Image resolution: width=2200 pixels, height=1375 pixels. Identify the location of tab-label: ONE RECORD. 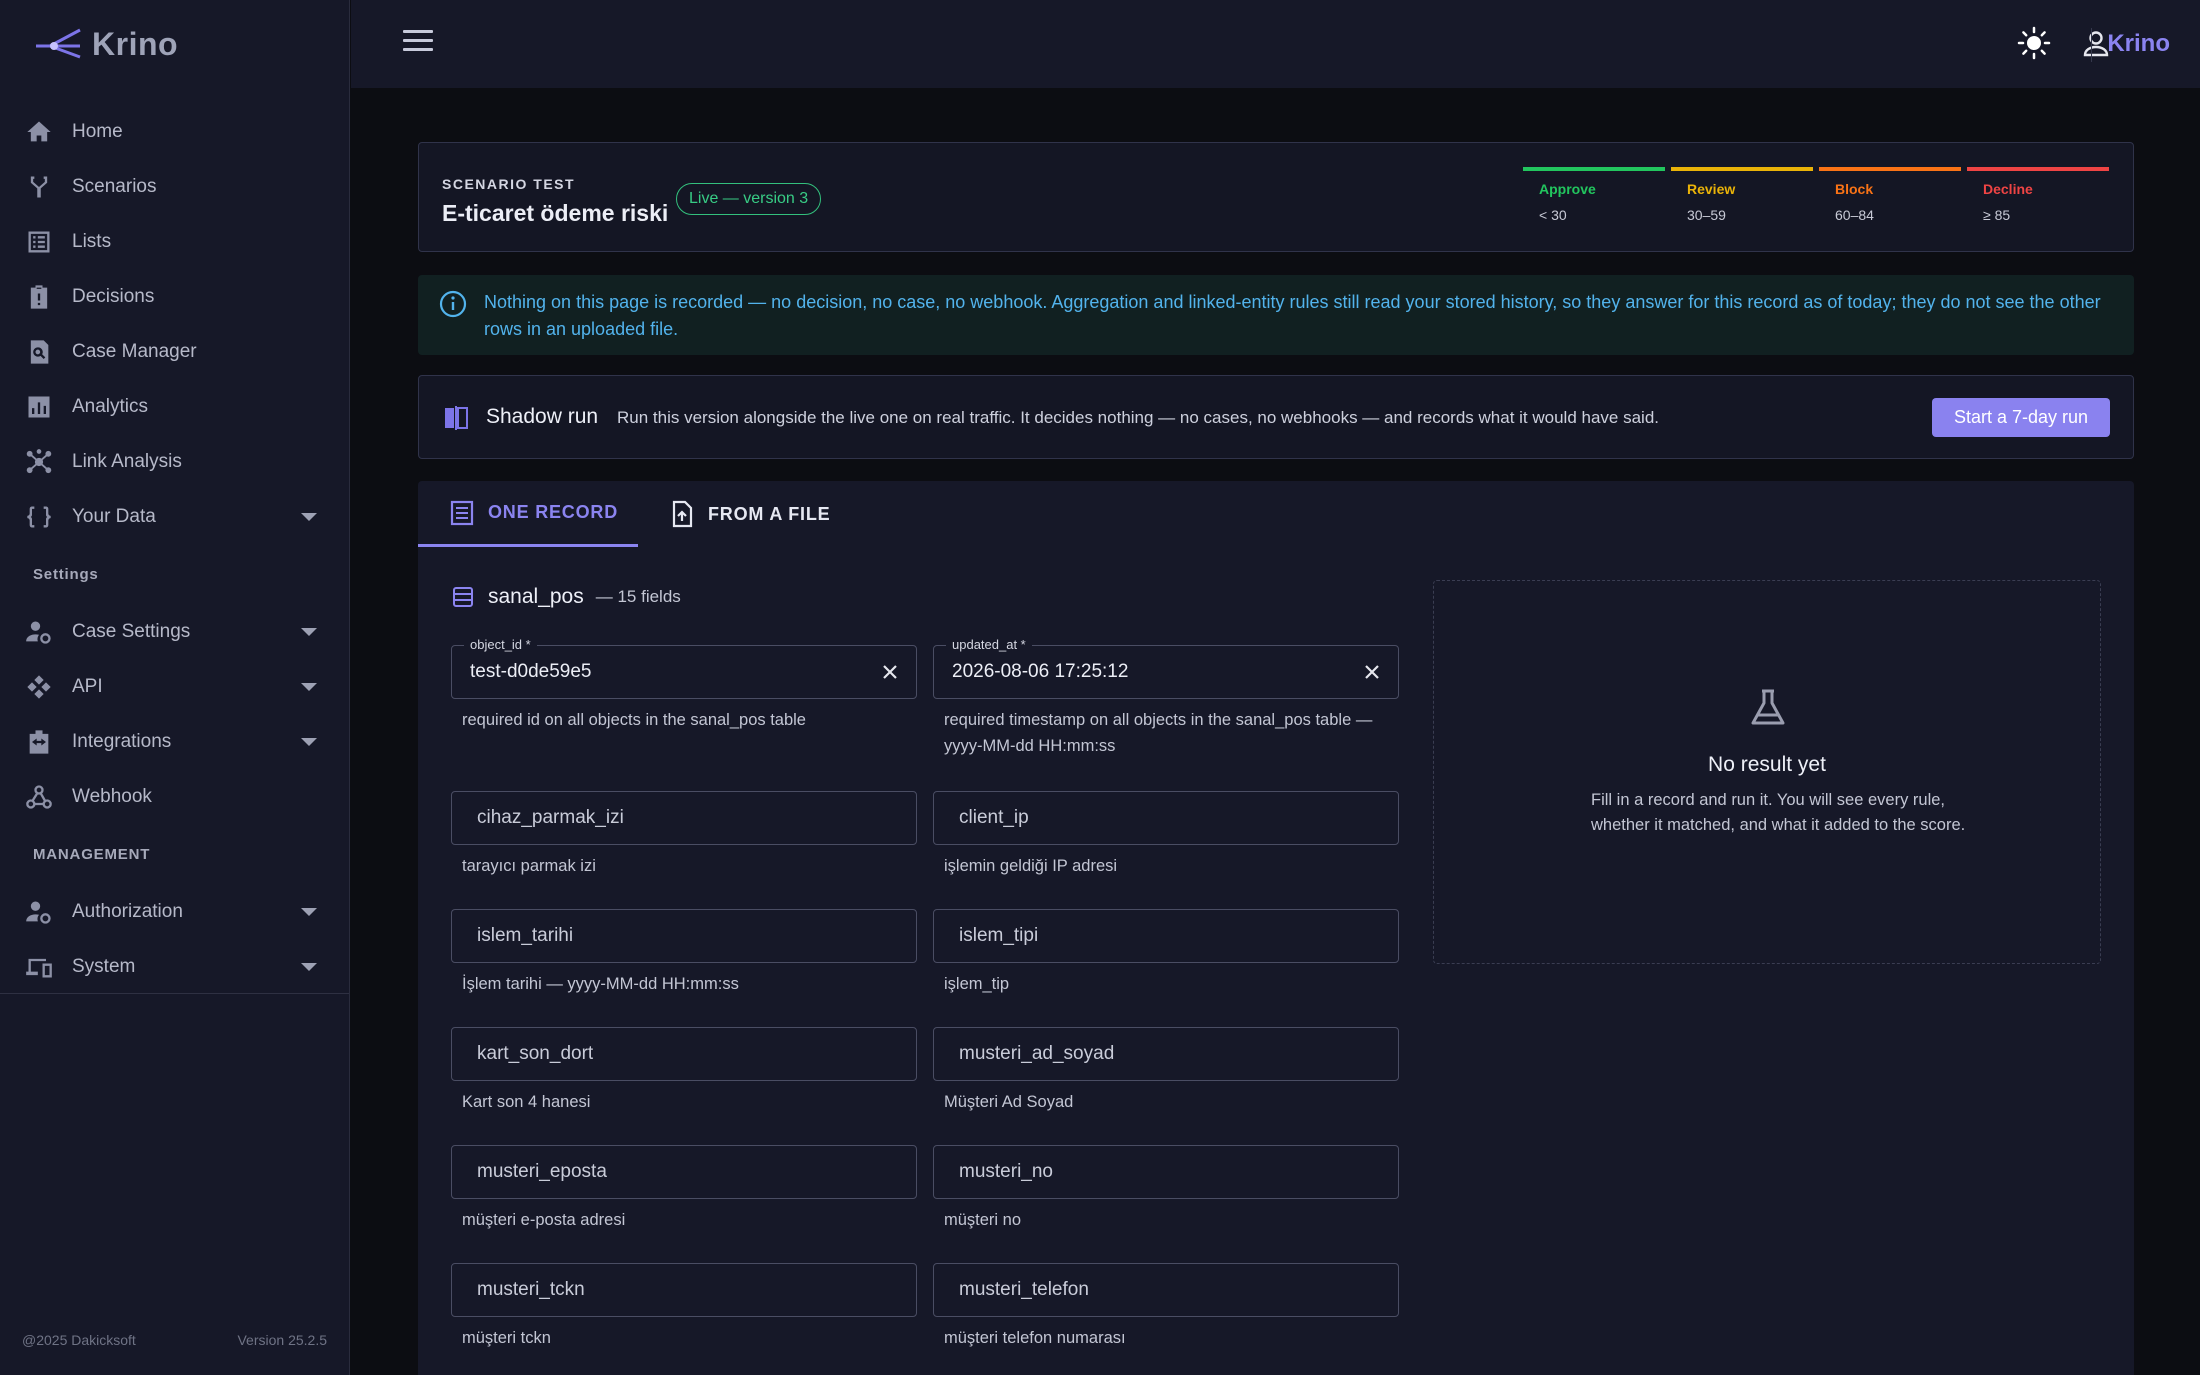
(553, 512).